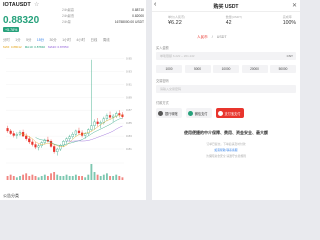  Describe the element at coordinates (36, 4) in the screenshot. I see `star-icon: ☆` at that location.